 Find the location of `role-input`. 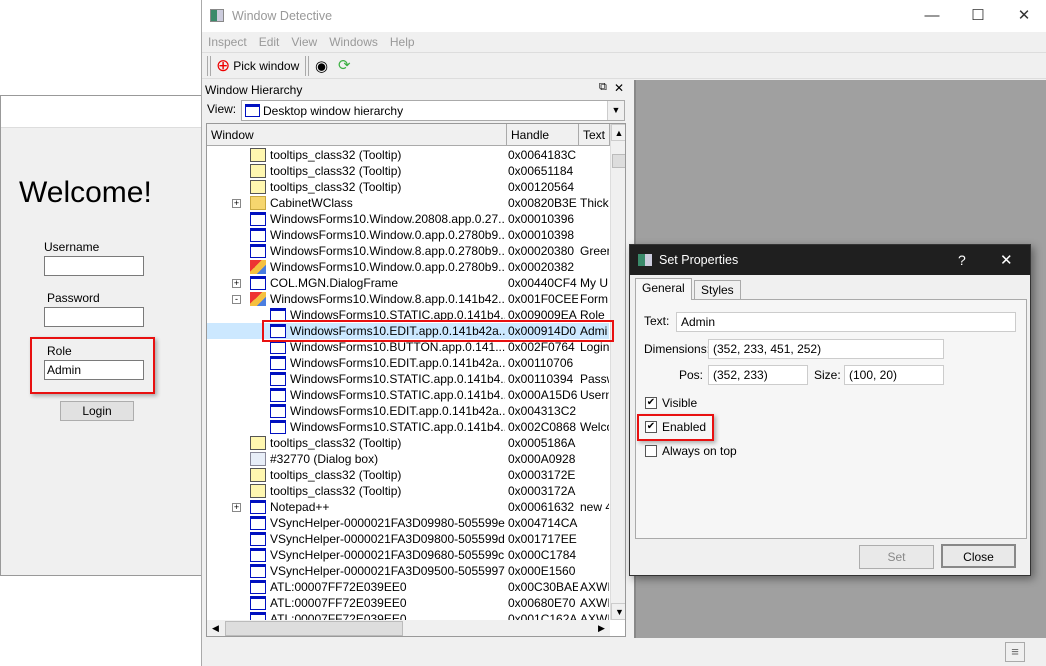

role-input is located at coordinates (94, 370).